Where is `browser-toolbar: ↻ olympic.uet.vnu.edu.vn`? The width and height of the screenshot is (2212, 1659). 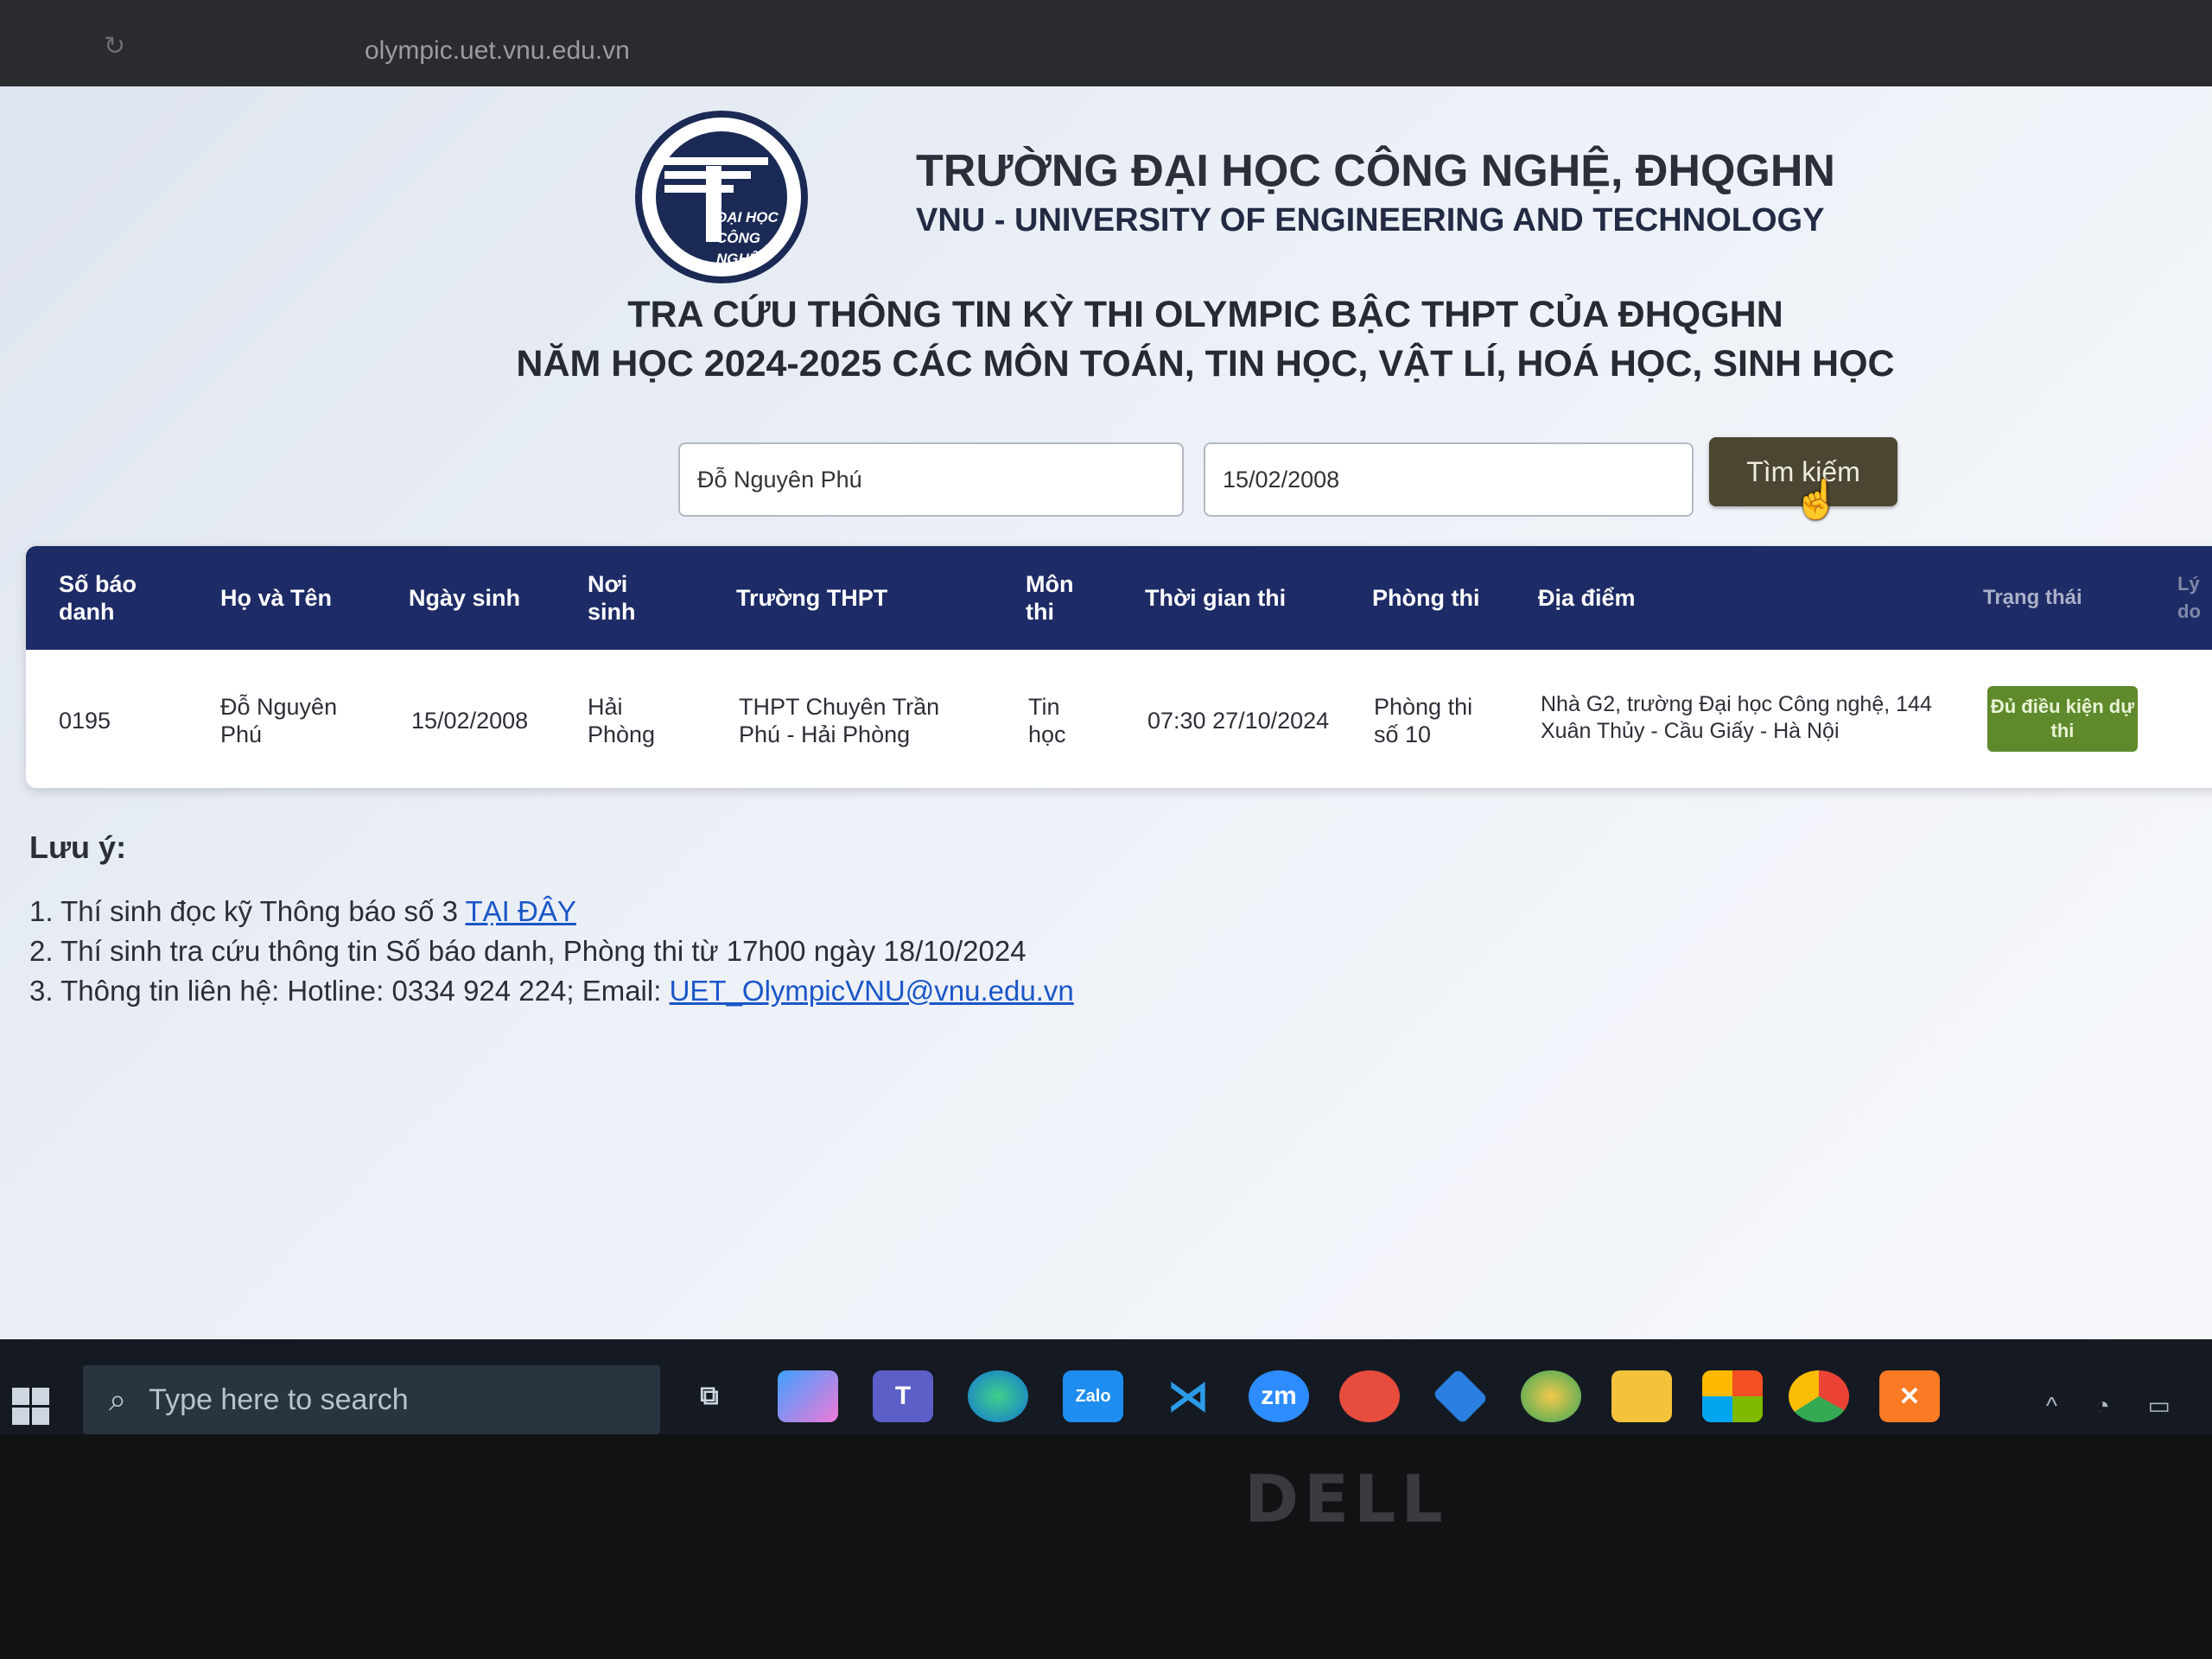
browser-toolbar: ↻ olympic.uet.vnu.edu.vn is located at coordinates (1106, 43).